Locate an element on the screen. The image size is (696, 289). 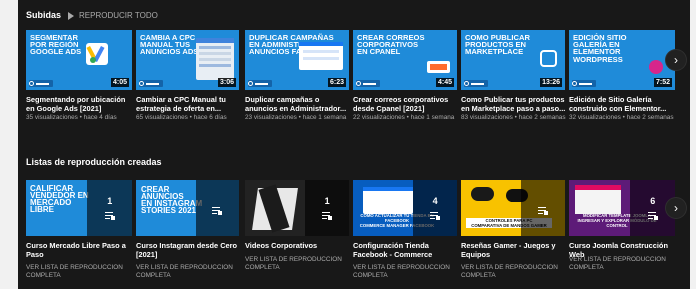
play-all-button: REPRODUCIR TODO is located at coordinates (113, 15).